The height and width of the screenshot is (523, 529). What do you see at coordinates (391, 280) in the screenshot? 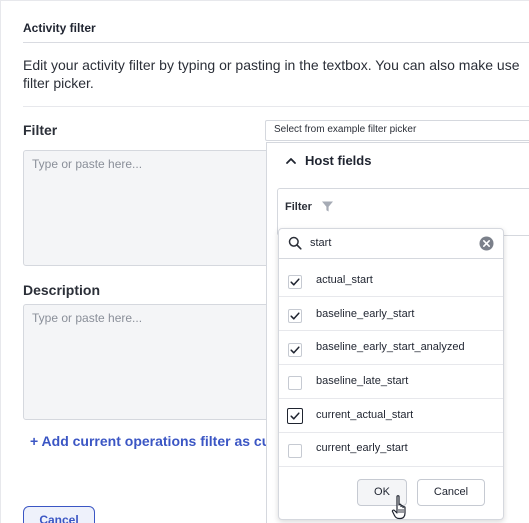
I see `field-option-actual-start` at bounding box center [391, 280].